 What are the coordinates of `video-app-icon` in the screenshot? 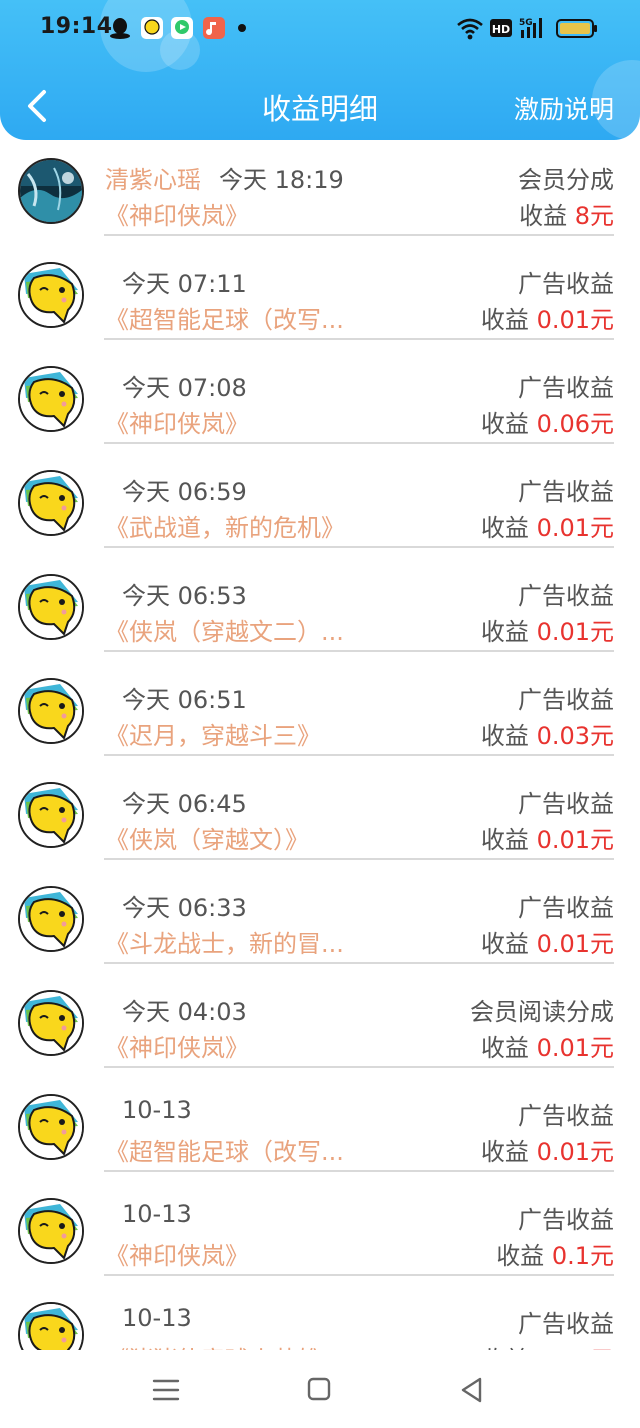 It's located at (182, 28).